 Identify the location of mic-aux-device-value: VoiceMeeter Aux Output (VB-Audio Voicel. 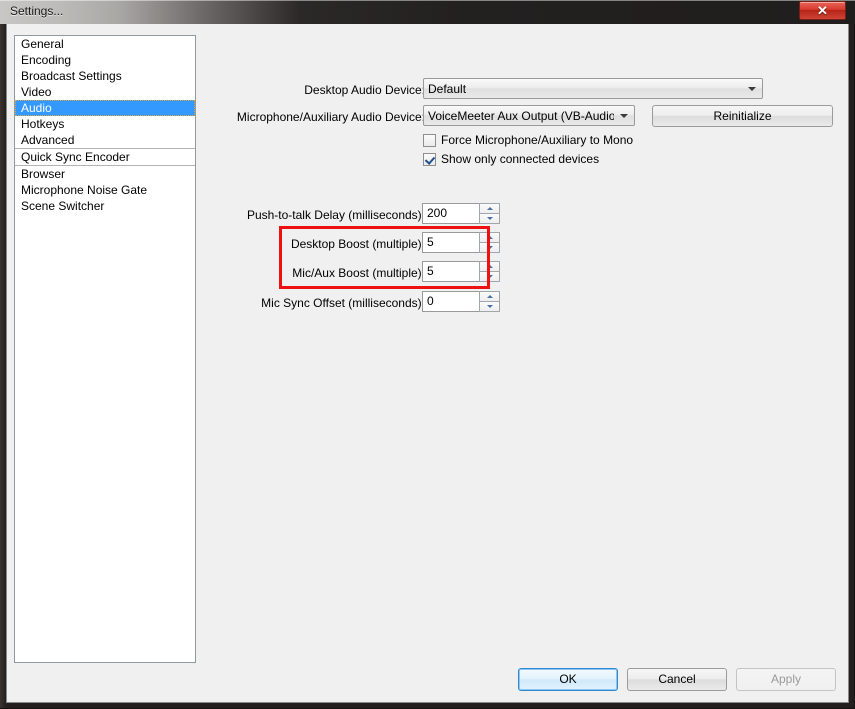
(521, 116).